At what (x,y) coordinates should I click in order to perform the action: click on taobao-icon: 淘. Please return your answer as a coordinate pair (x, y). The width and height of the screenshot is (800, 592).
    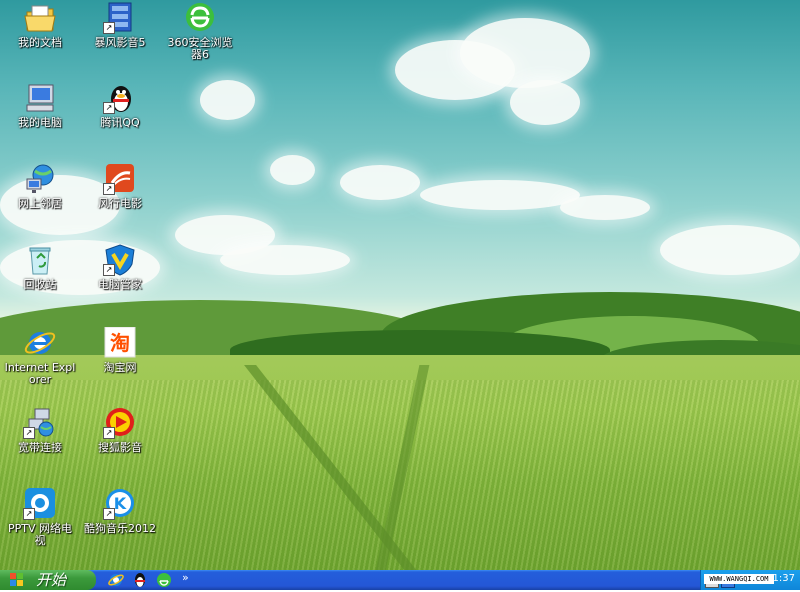
    Looking at the image, I should click on (120, 342).